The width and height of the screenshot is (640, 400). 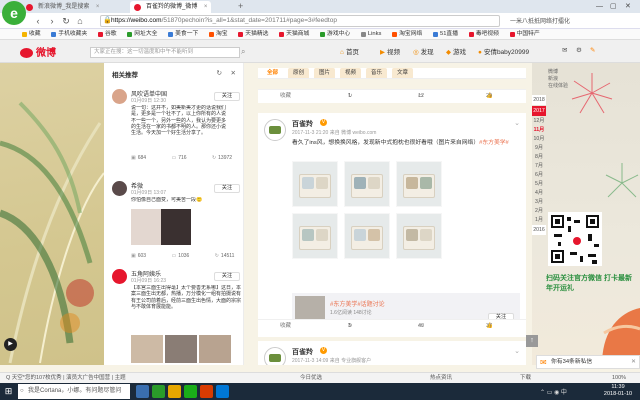 I want to click on bookmark-item: 淘宝网络, so click(x=407, y=34).